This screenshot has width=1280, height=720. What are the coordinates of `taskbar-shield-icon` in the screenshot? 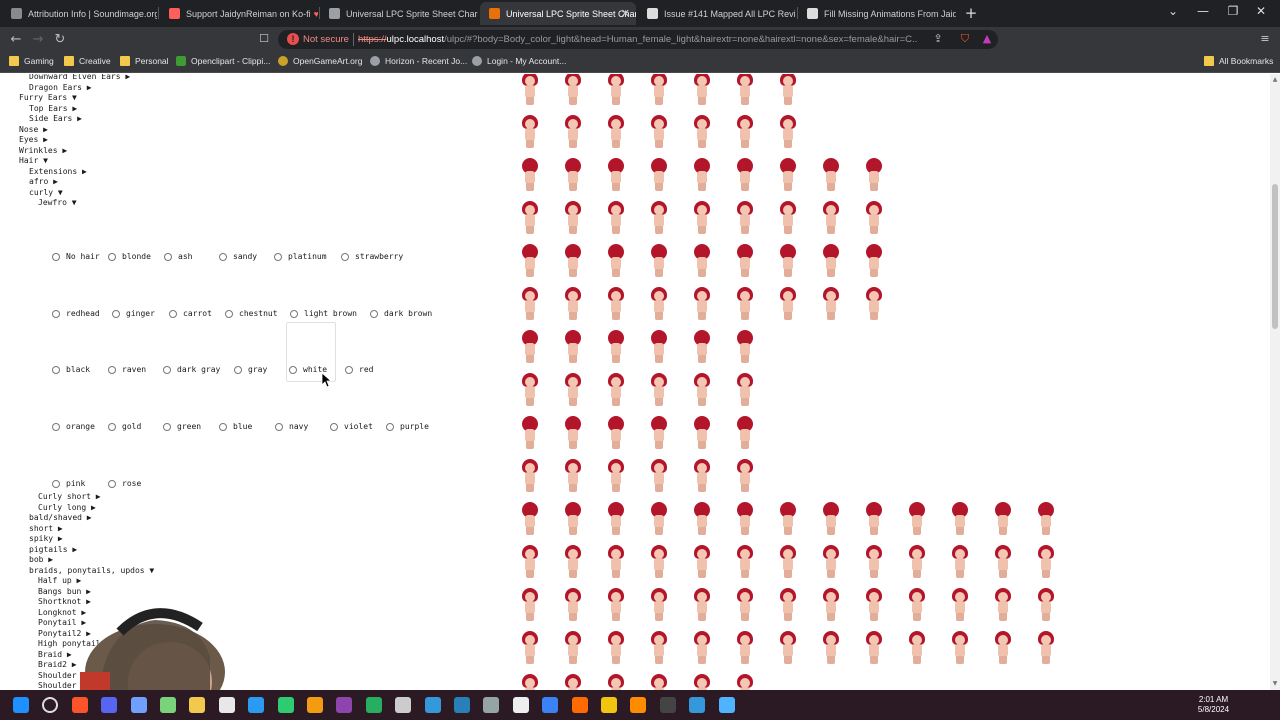 It's located at (138, 705).